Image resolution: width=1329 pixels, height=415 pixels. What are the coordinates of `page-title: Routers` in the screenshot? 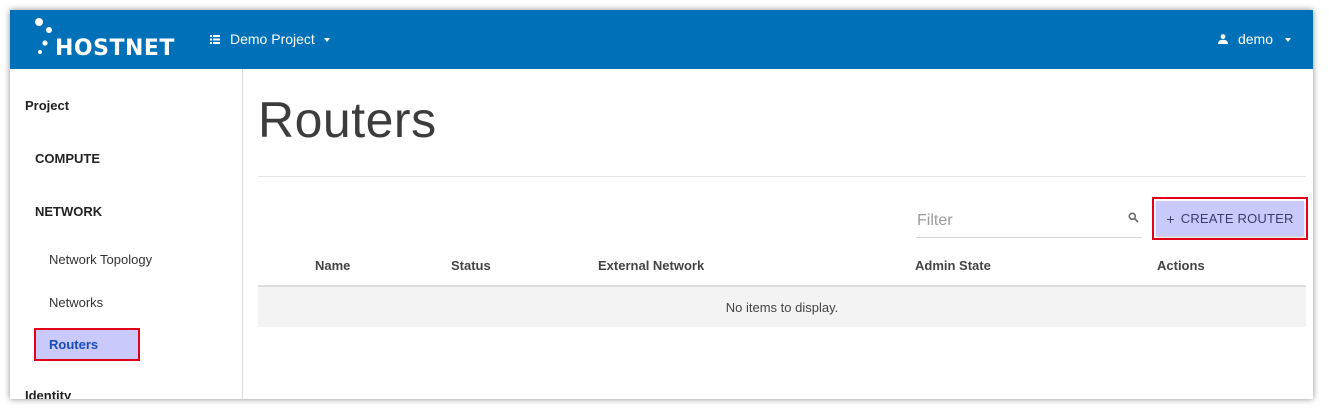 It's located at (347, 120).